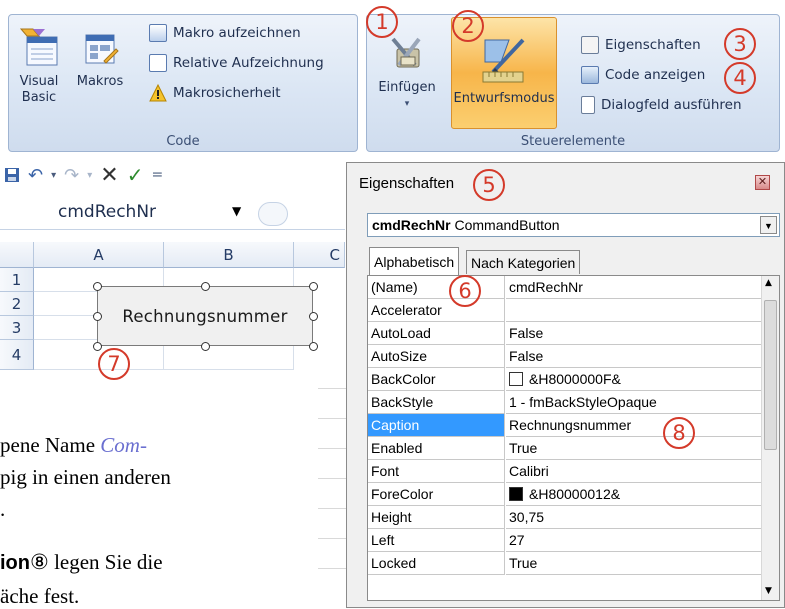 The width and height of the screenshot is (785, 609). I want to click on callout-6: 6, so click(465, 291).